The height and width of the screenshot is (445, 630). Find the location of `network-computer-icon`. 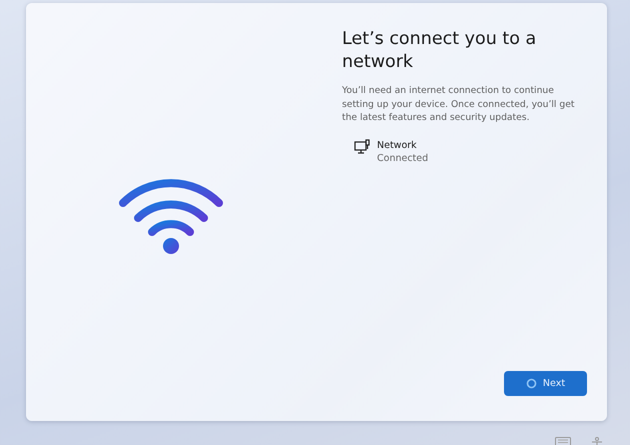

network-computer-icon is located at coordinates (362, 147).